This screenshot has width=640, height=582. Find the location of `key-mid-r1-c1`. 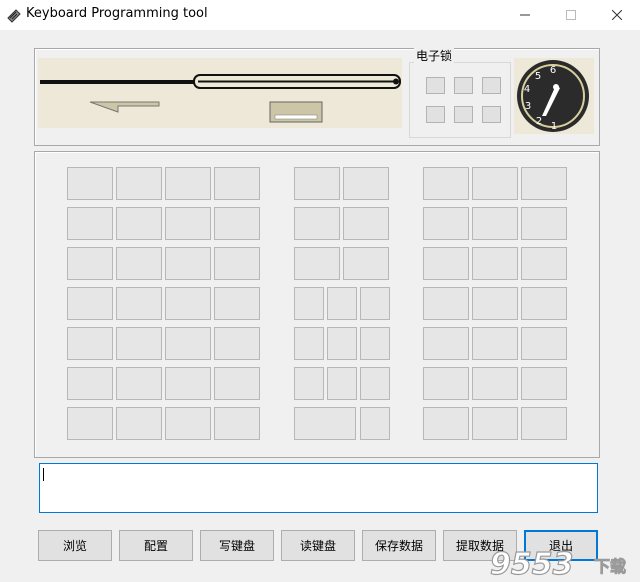

key-mid-r1-c1 is located at coordinates (317, 183).